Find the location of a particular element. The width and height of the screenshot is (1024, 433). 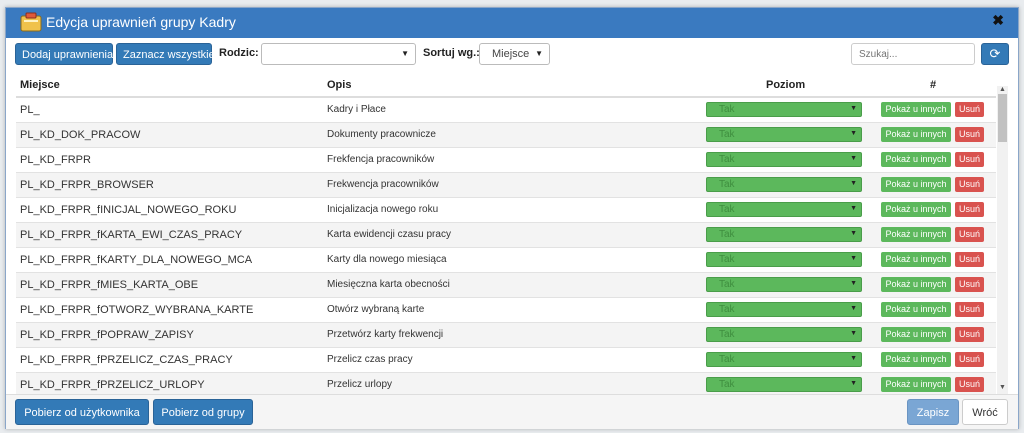

folder-briefcase-icon is located at coordinates (31, 22).